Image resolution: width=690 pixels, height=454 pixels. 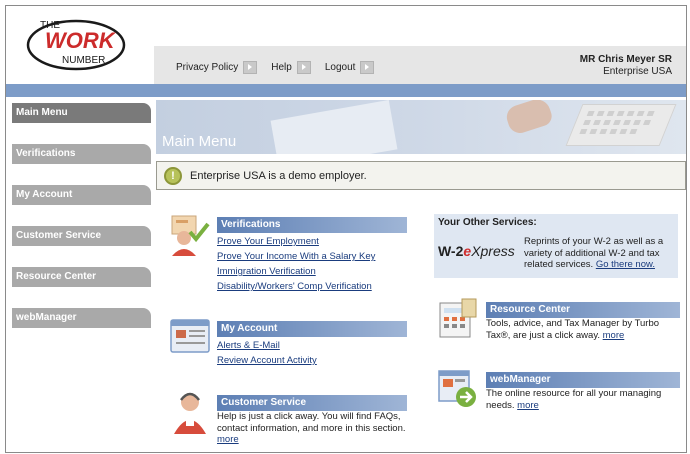 I want to click on go-there-now-link: Go there now., so click(x=625, y=264).